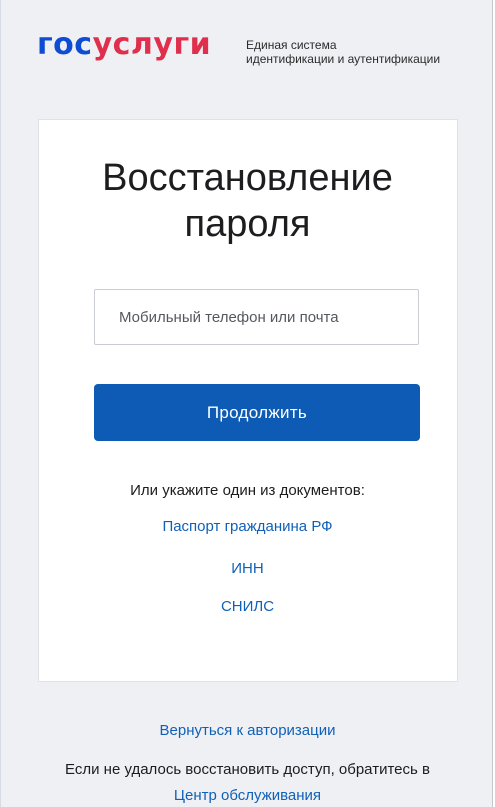 The height and width of the screenshot is (807, 495). Describe the element at coordinates (246, 526) in the screenshot. I see `passport-link: Паспорт гражданина РФ` at that location.